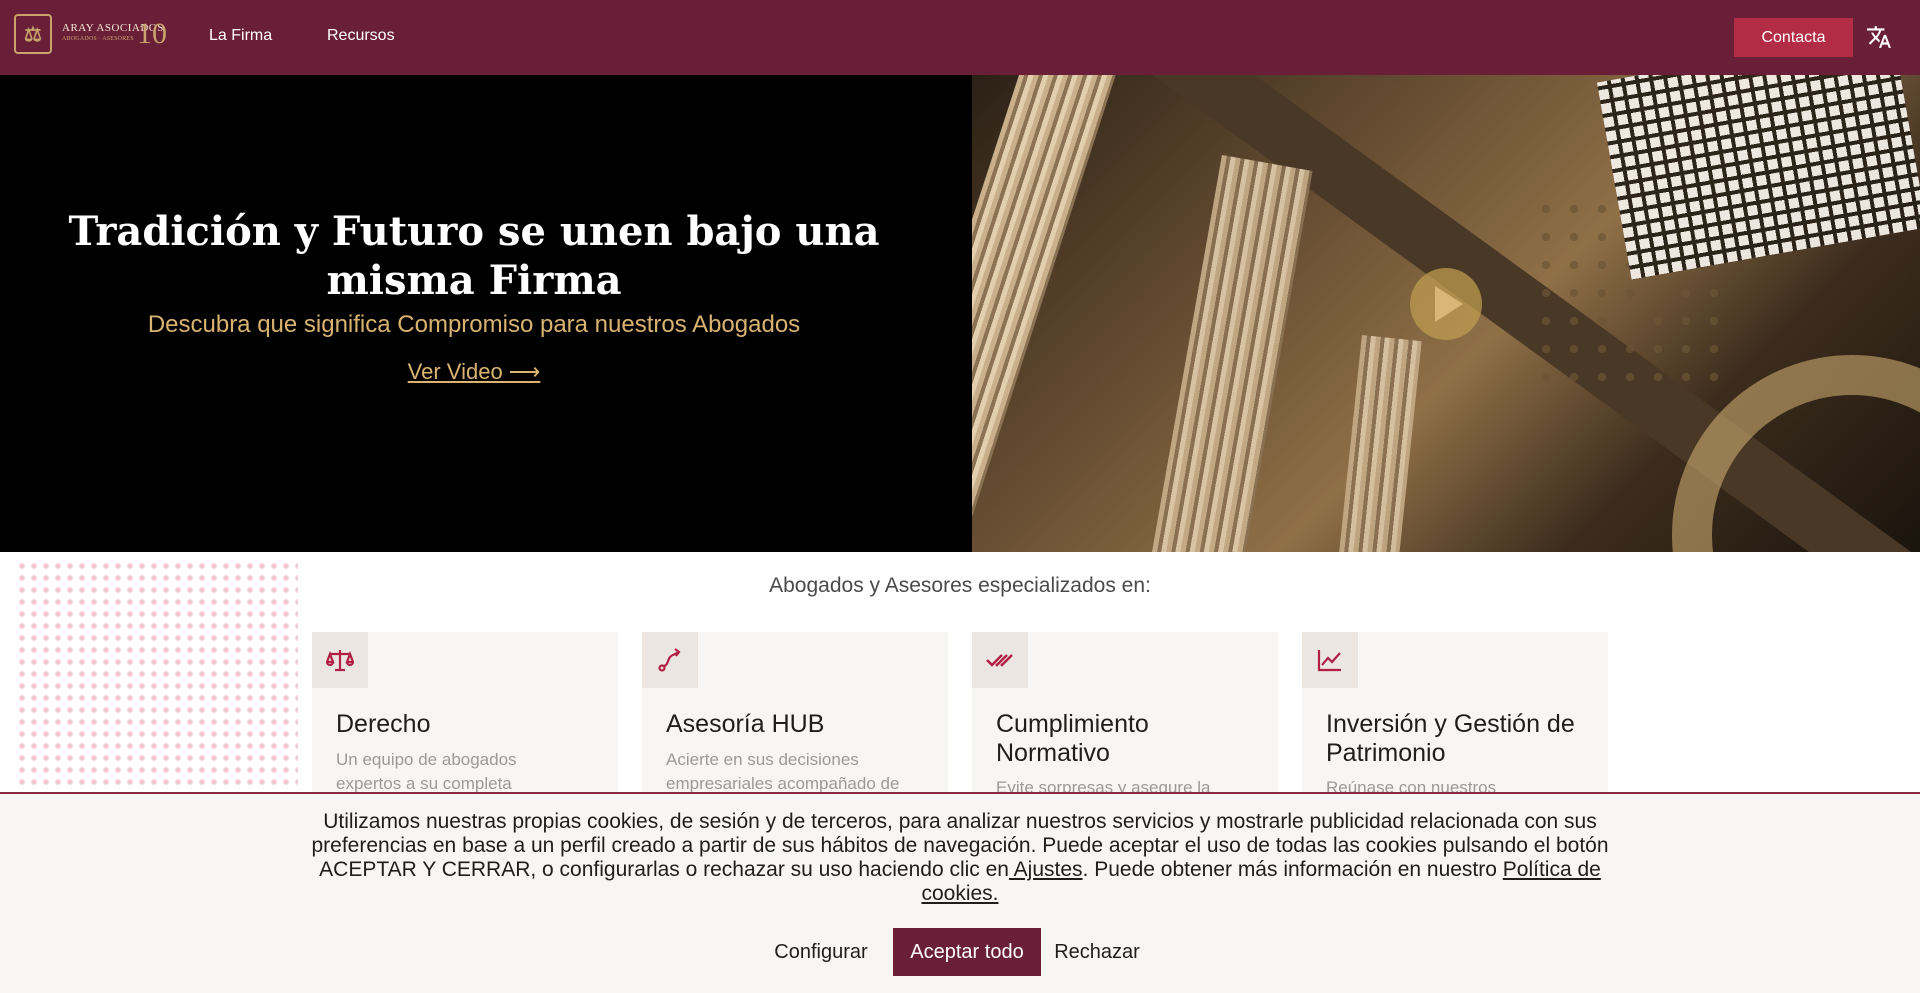 This screenshot has width=1920, height=993. I want to click on service-title: Asesoría HUB, so click(745, 724).